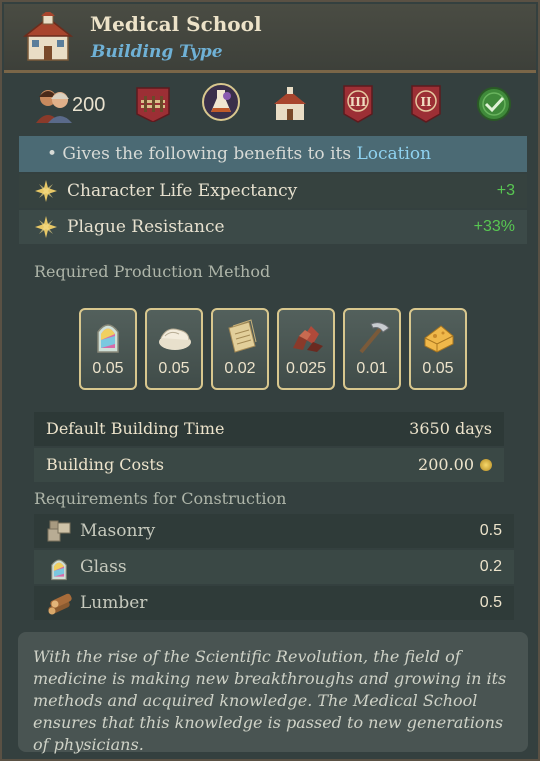 The image size is (540, 761). I want to click on requirement-row: Glass 0.2, so click(274, 567).